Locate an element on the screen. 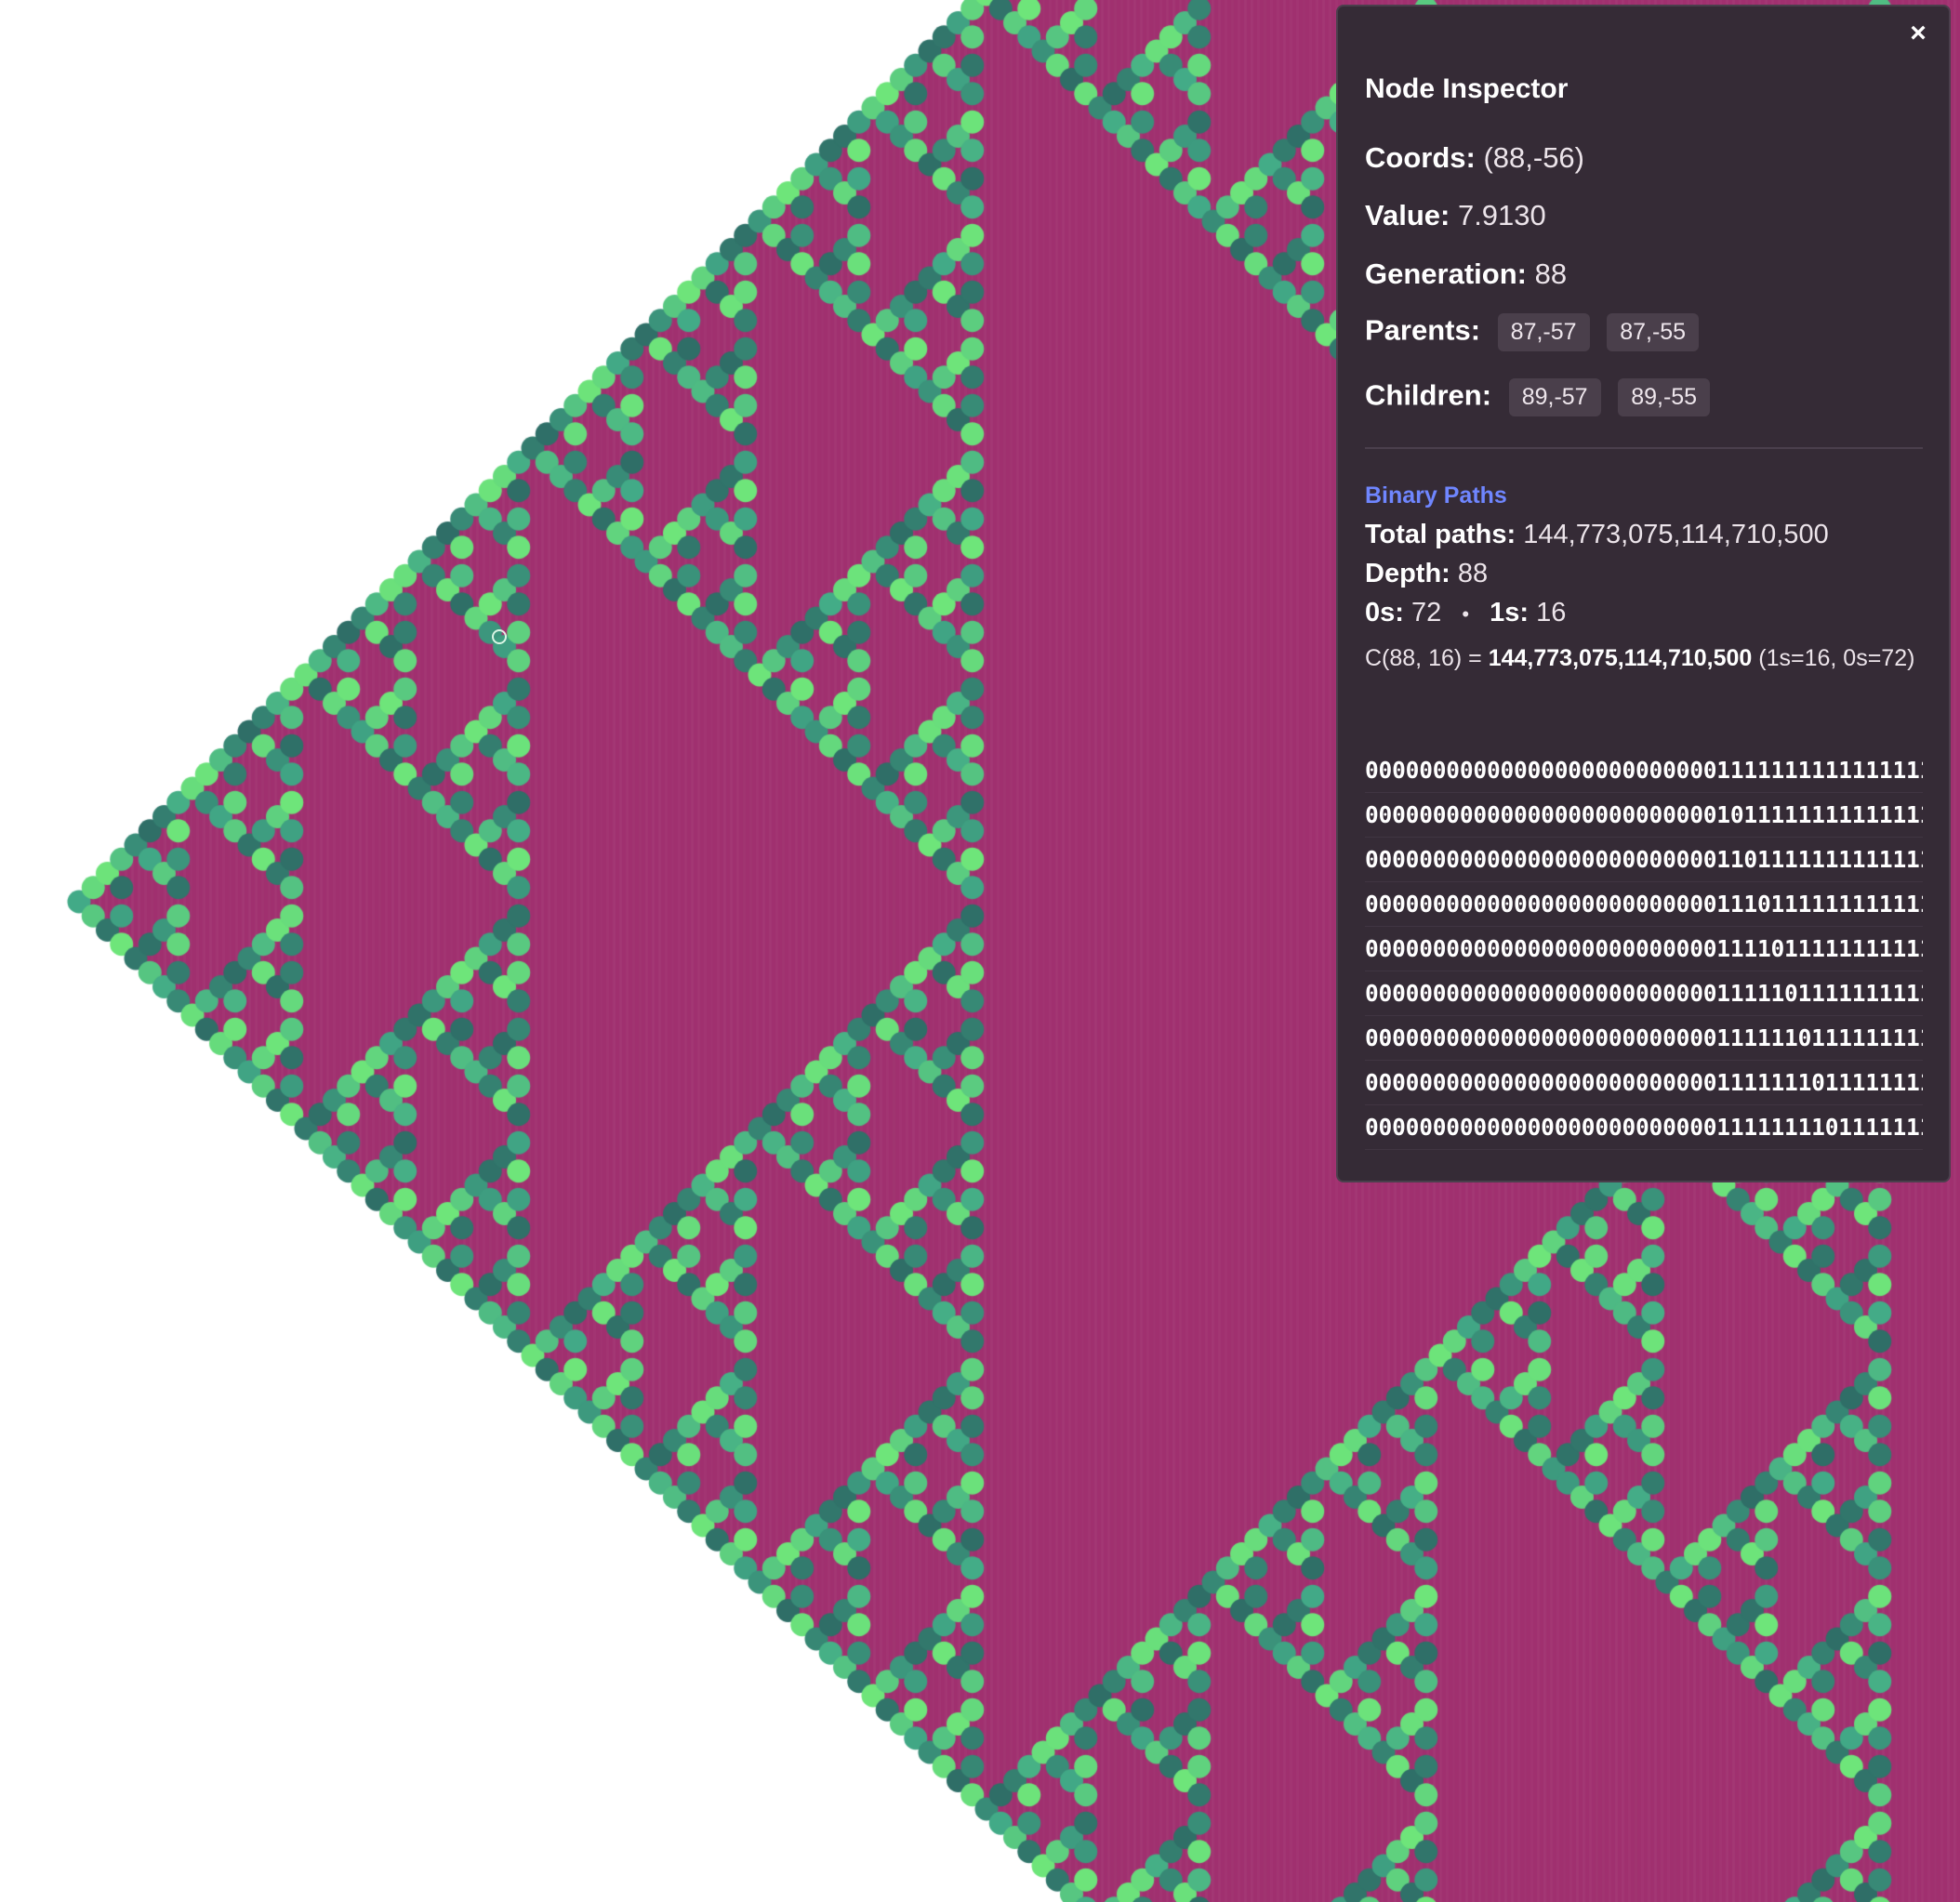 Image resolution: width=1960 pixels, height=1902 pixels. child-chip: 89,-55 is located at coordinates (1664, 397).